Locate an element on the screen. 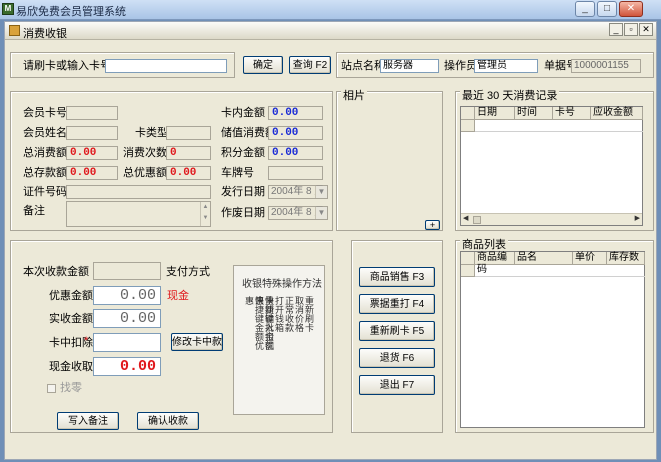  expire-date-label: 作废日期 is located at coordinates (243, 213).